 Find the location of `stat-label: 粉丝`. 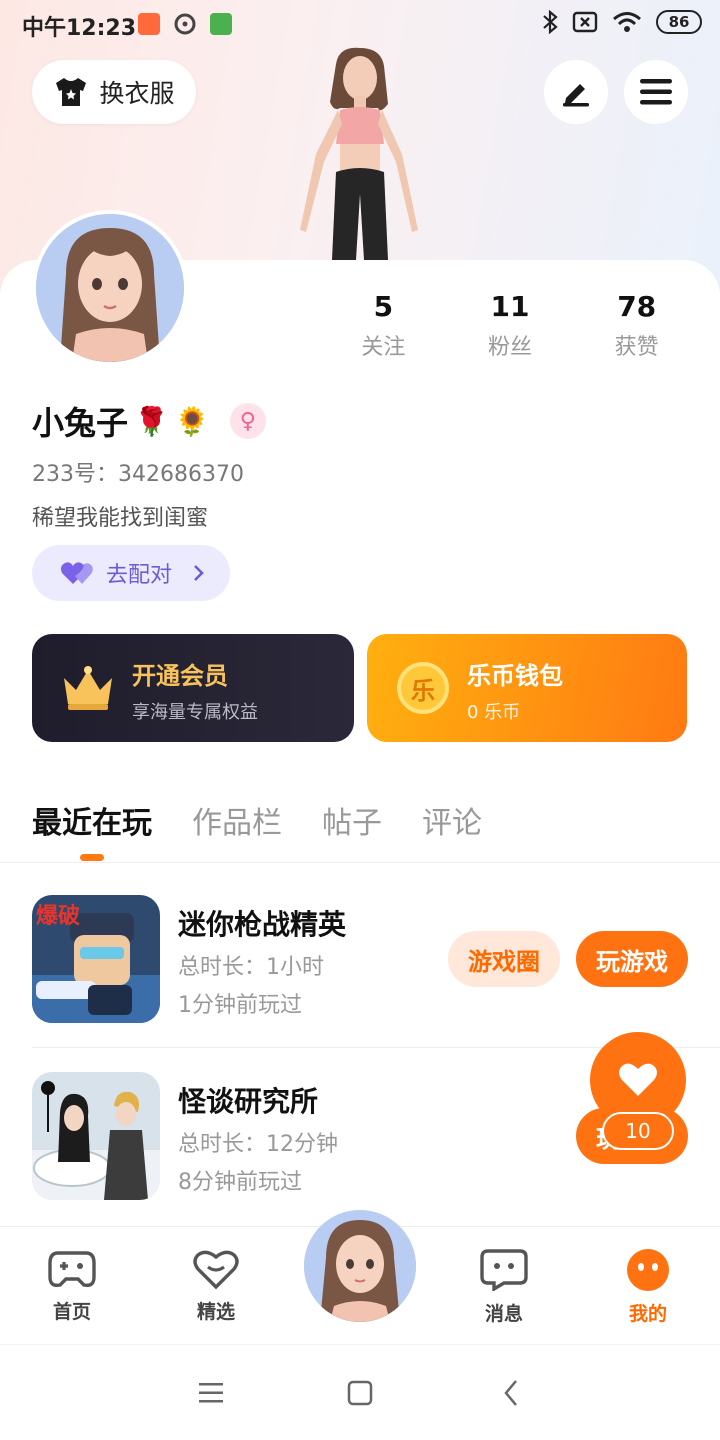

stat-label: 粉丝 is located at coordinates (510, 347).